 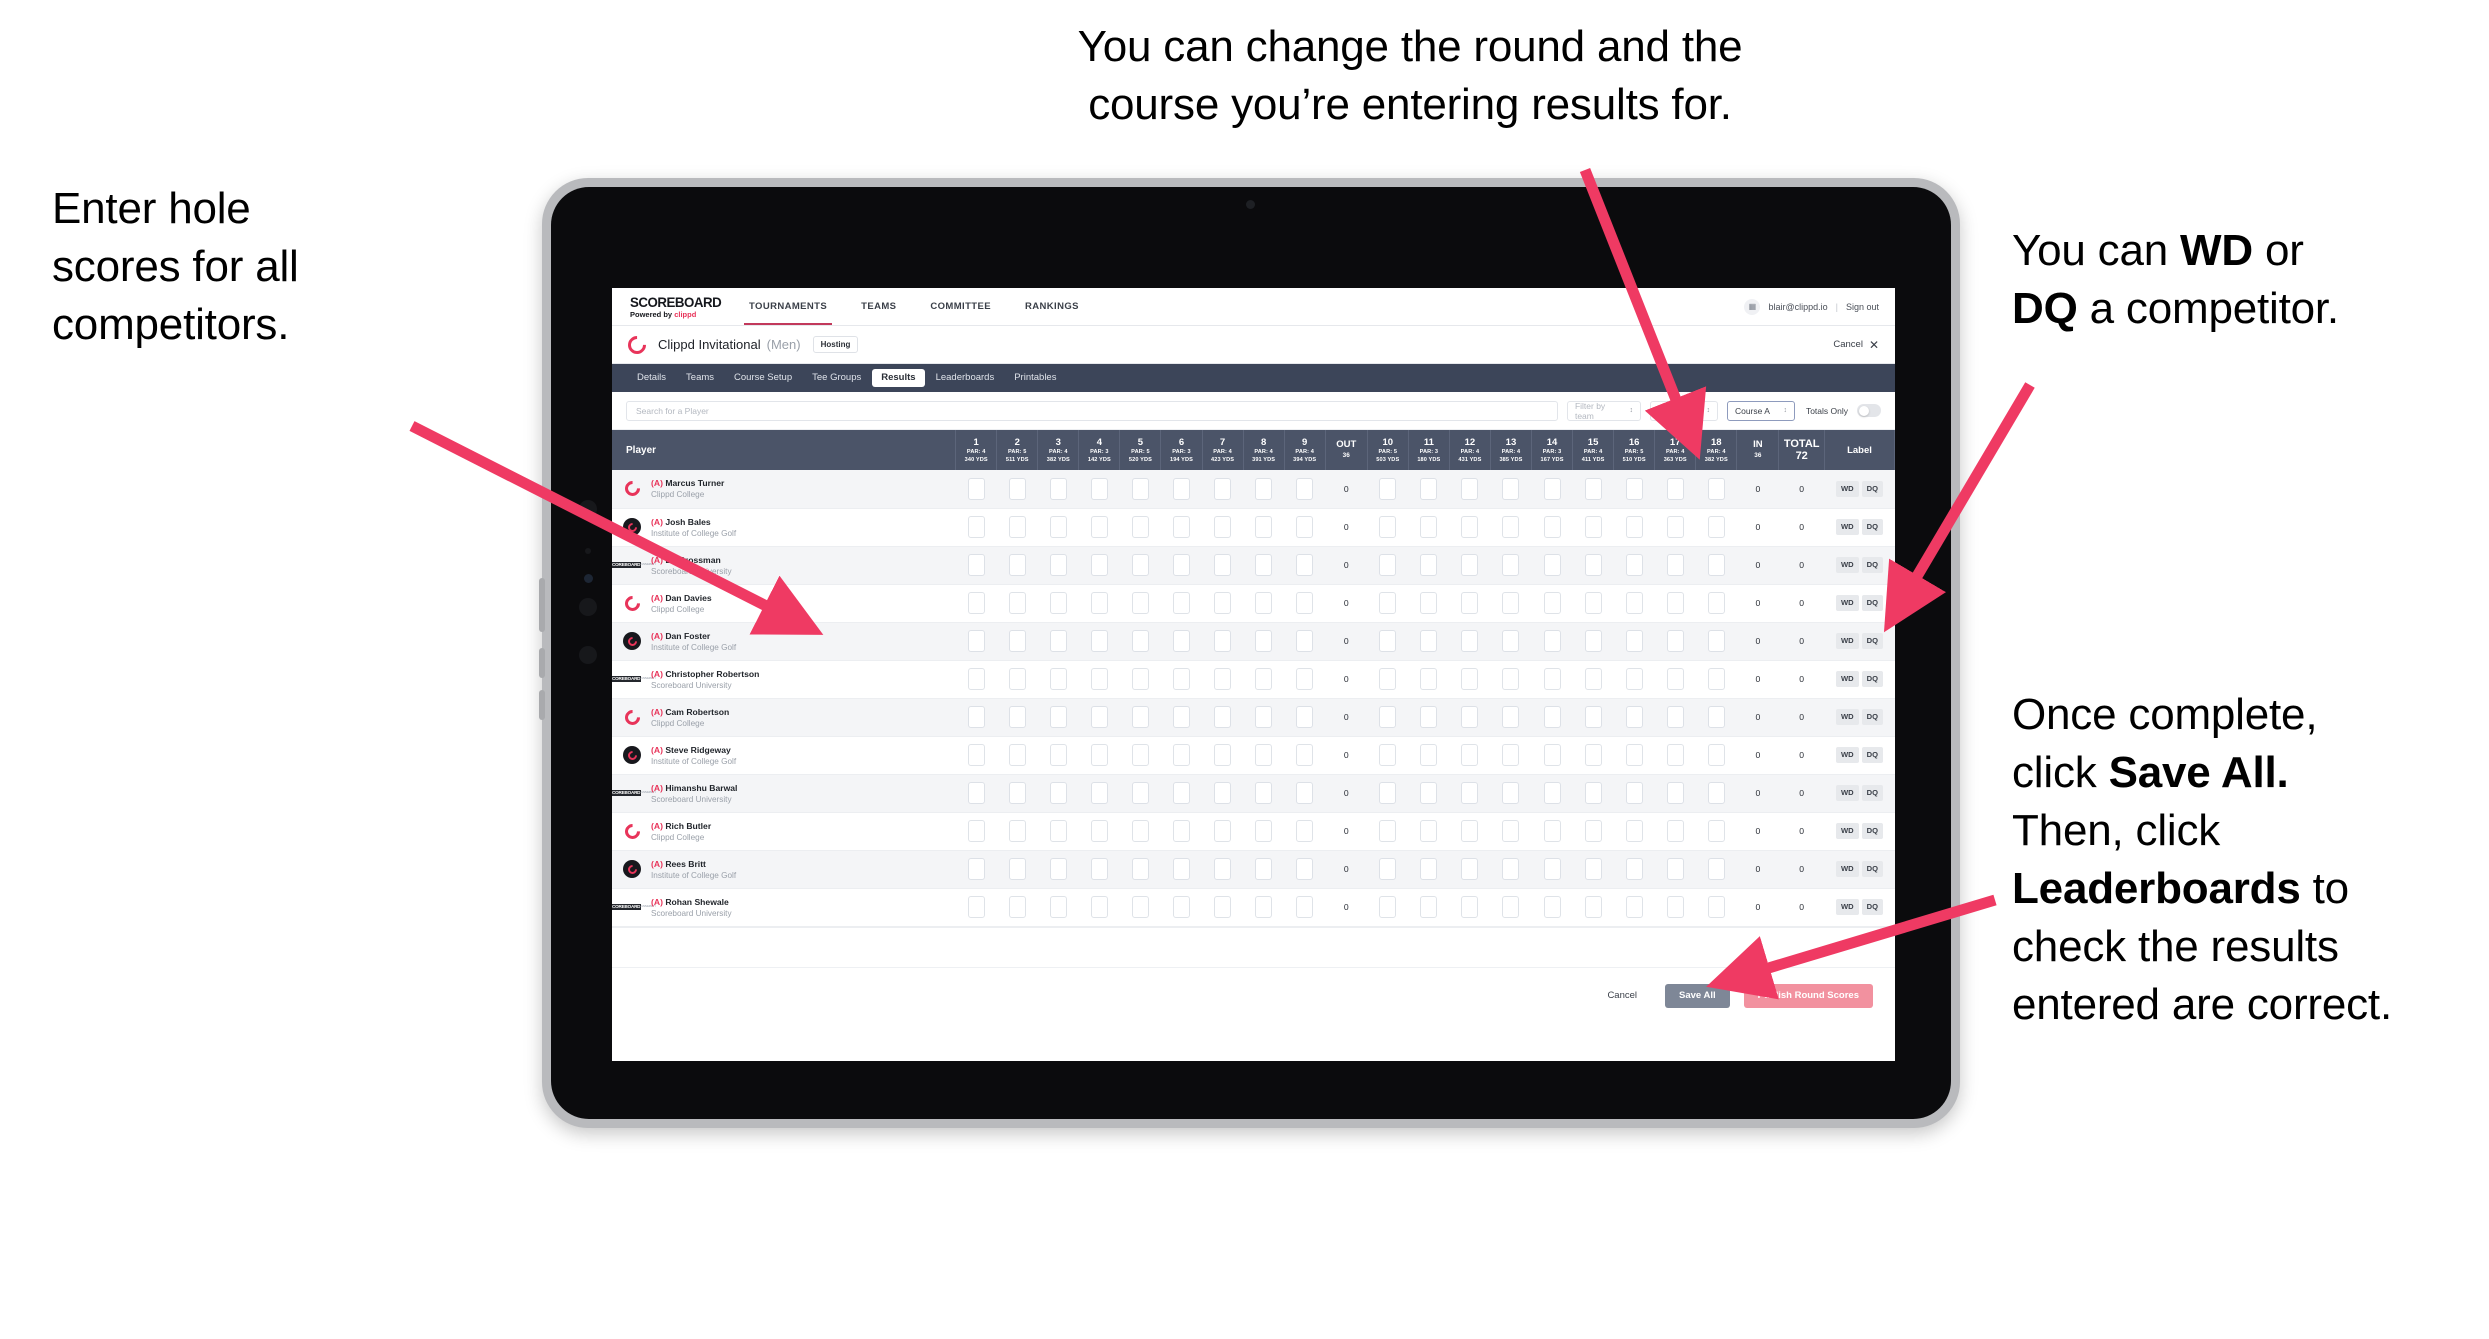 I want to click on totals-only-toggle, so click(x=1869, y=410).